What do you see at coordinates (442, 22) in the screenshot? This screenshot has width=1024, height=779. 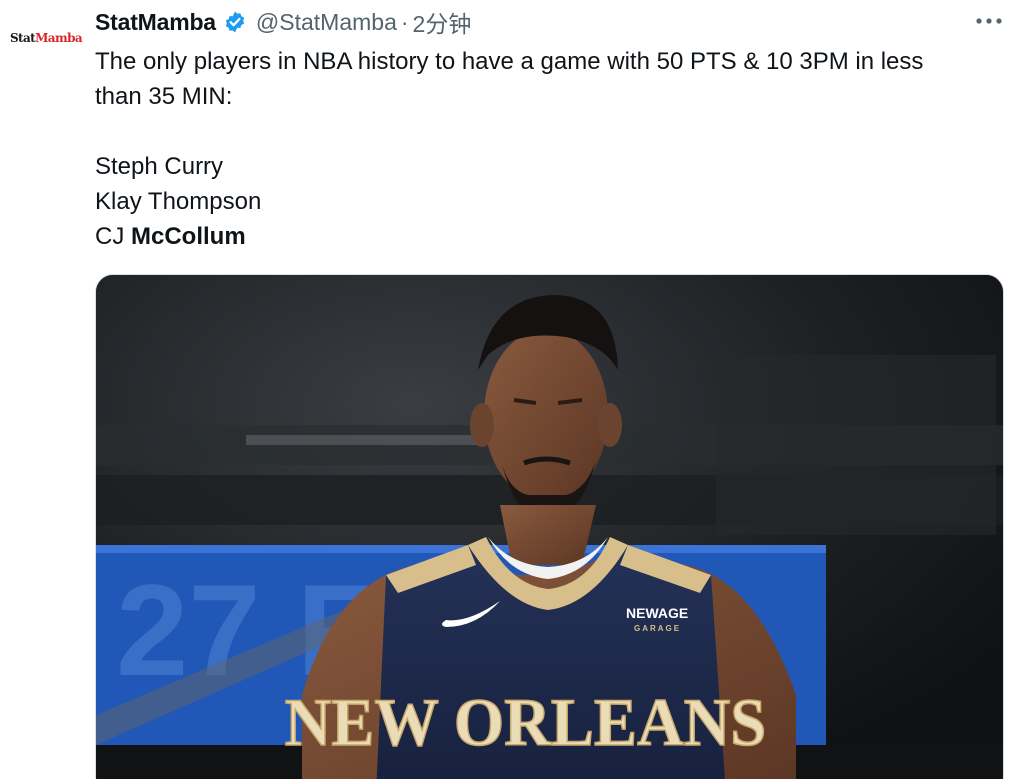 I see `timestamp: 2分钟` at bounding box center [442, 22].